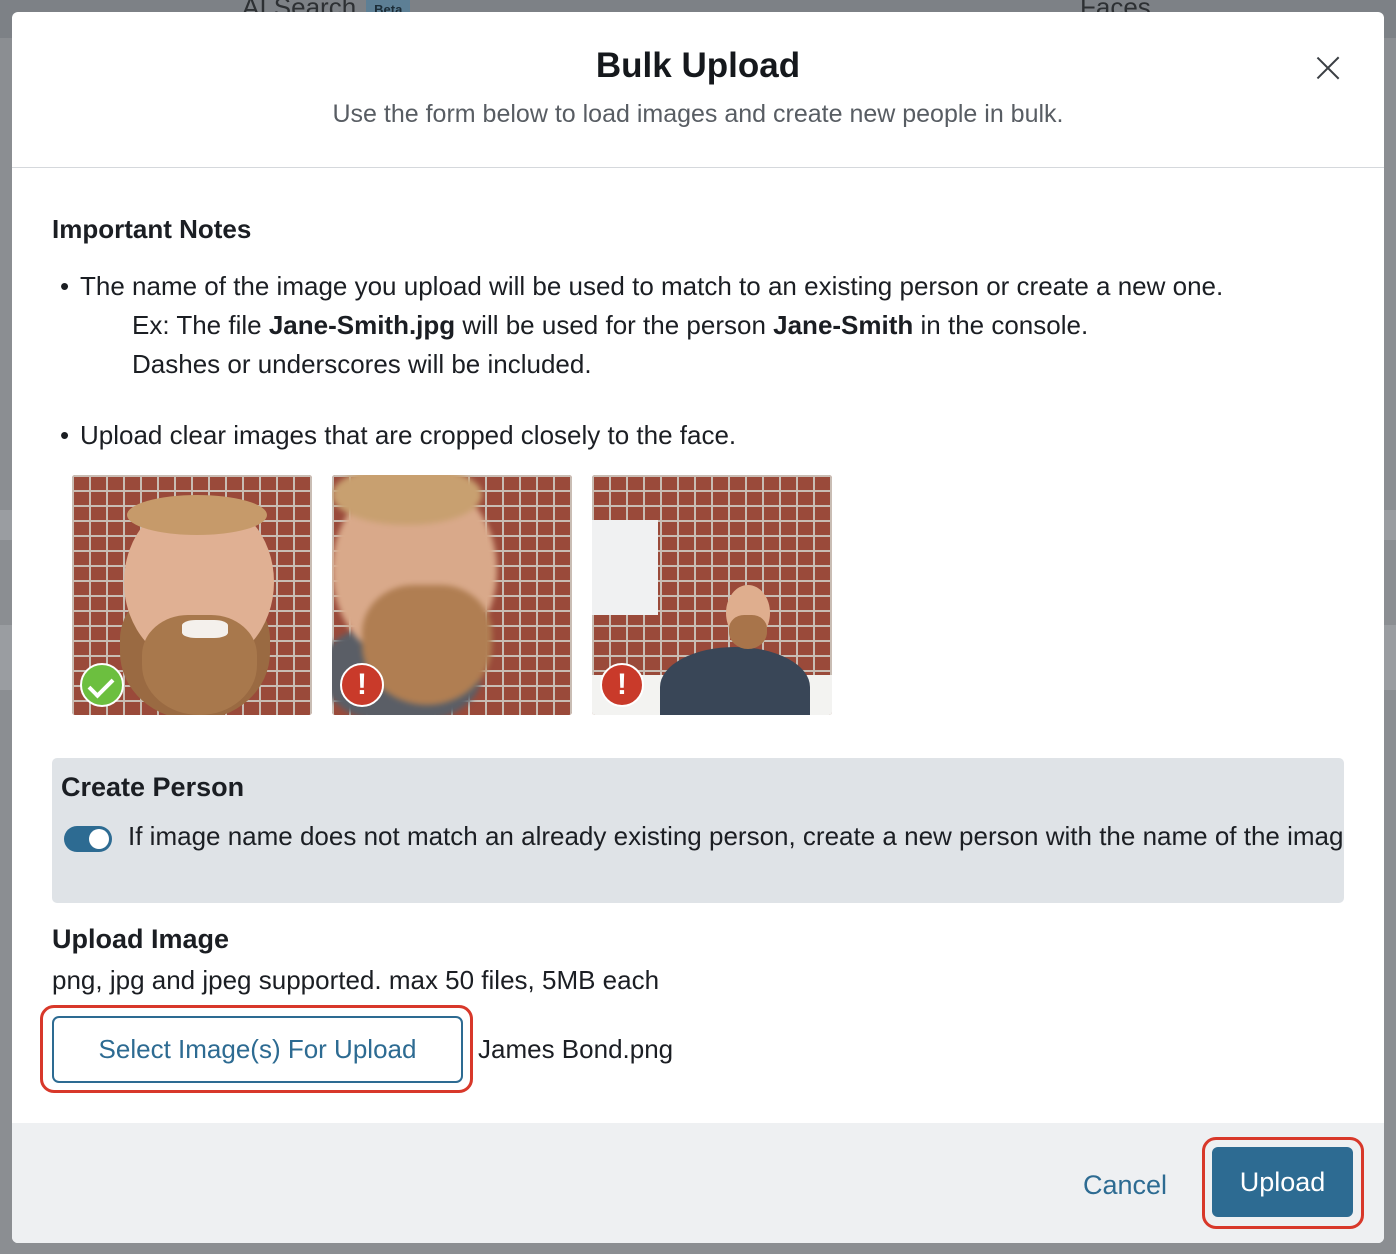 The width and height of the screenshot is (1396, 1254). Describe the element at coordinates (362, 325) in the screenshot. I see `example-file-name: Jane-Smith.jpg` at that location.